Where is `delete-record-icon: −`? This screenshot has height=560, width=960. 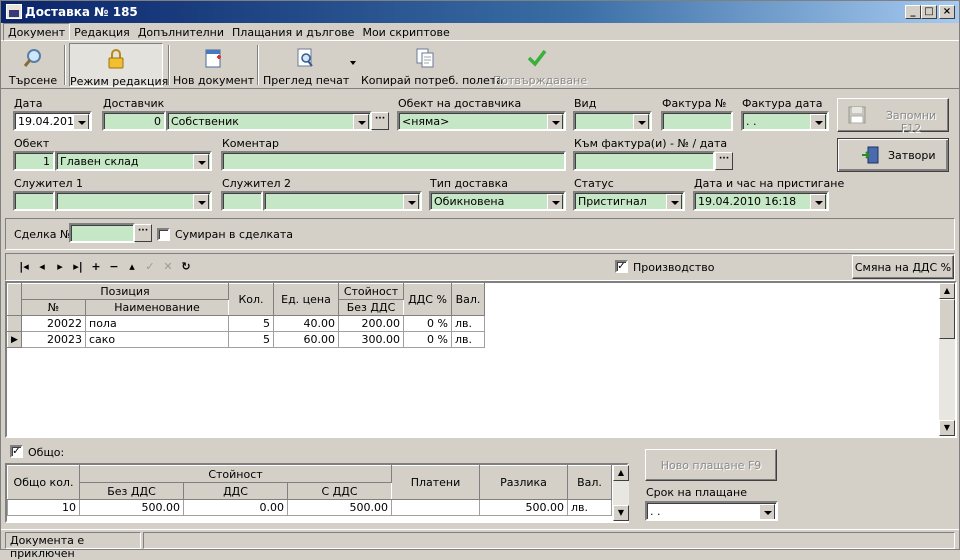 delete-record-icon: − is located at coordinates (114, 266).